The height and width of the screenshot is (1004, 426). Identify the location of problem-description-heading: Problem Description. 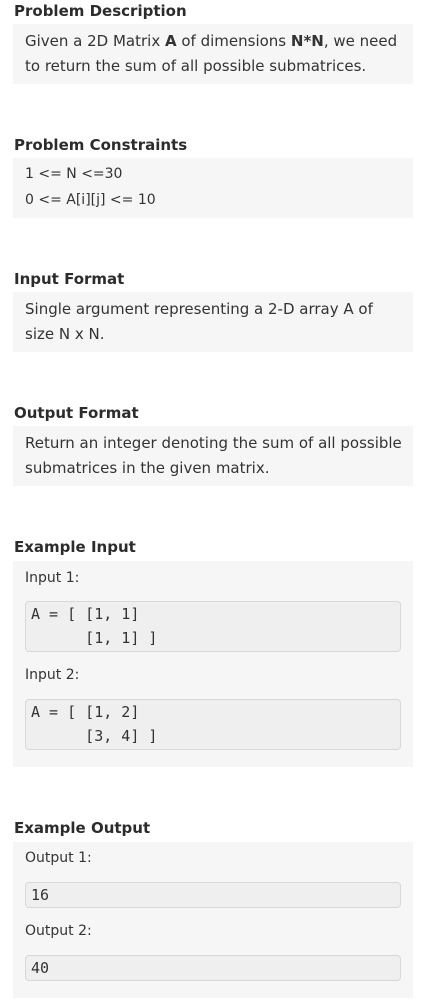
(100, 11).